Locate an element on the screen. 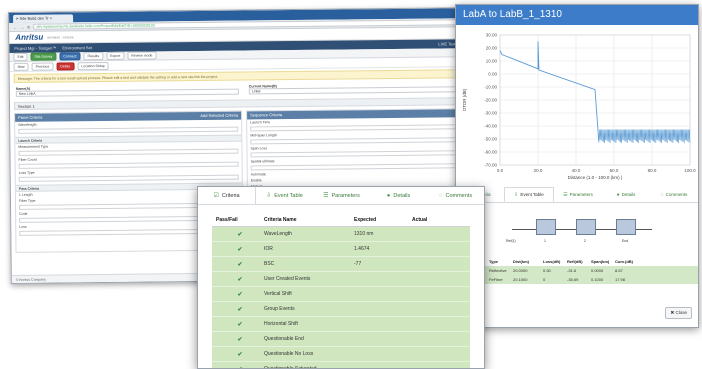 Image resolution: width=702 pixels, height=369 pixels. subnav-export: Export is located at coordinates (115, 55).